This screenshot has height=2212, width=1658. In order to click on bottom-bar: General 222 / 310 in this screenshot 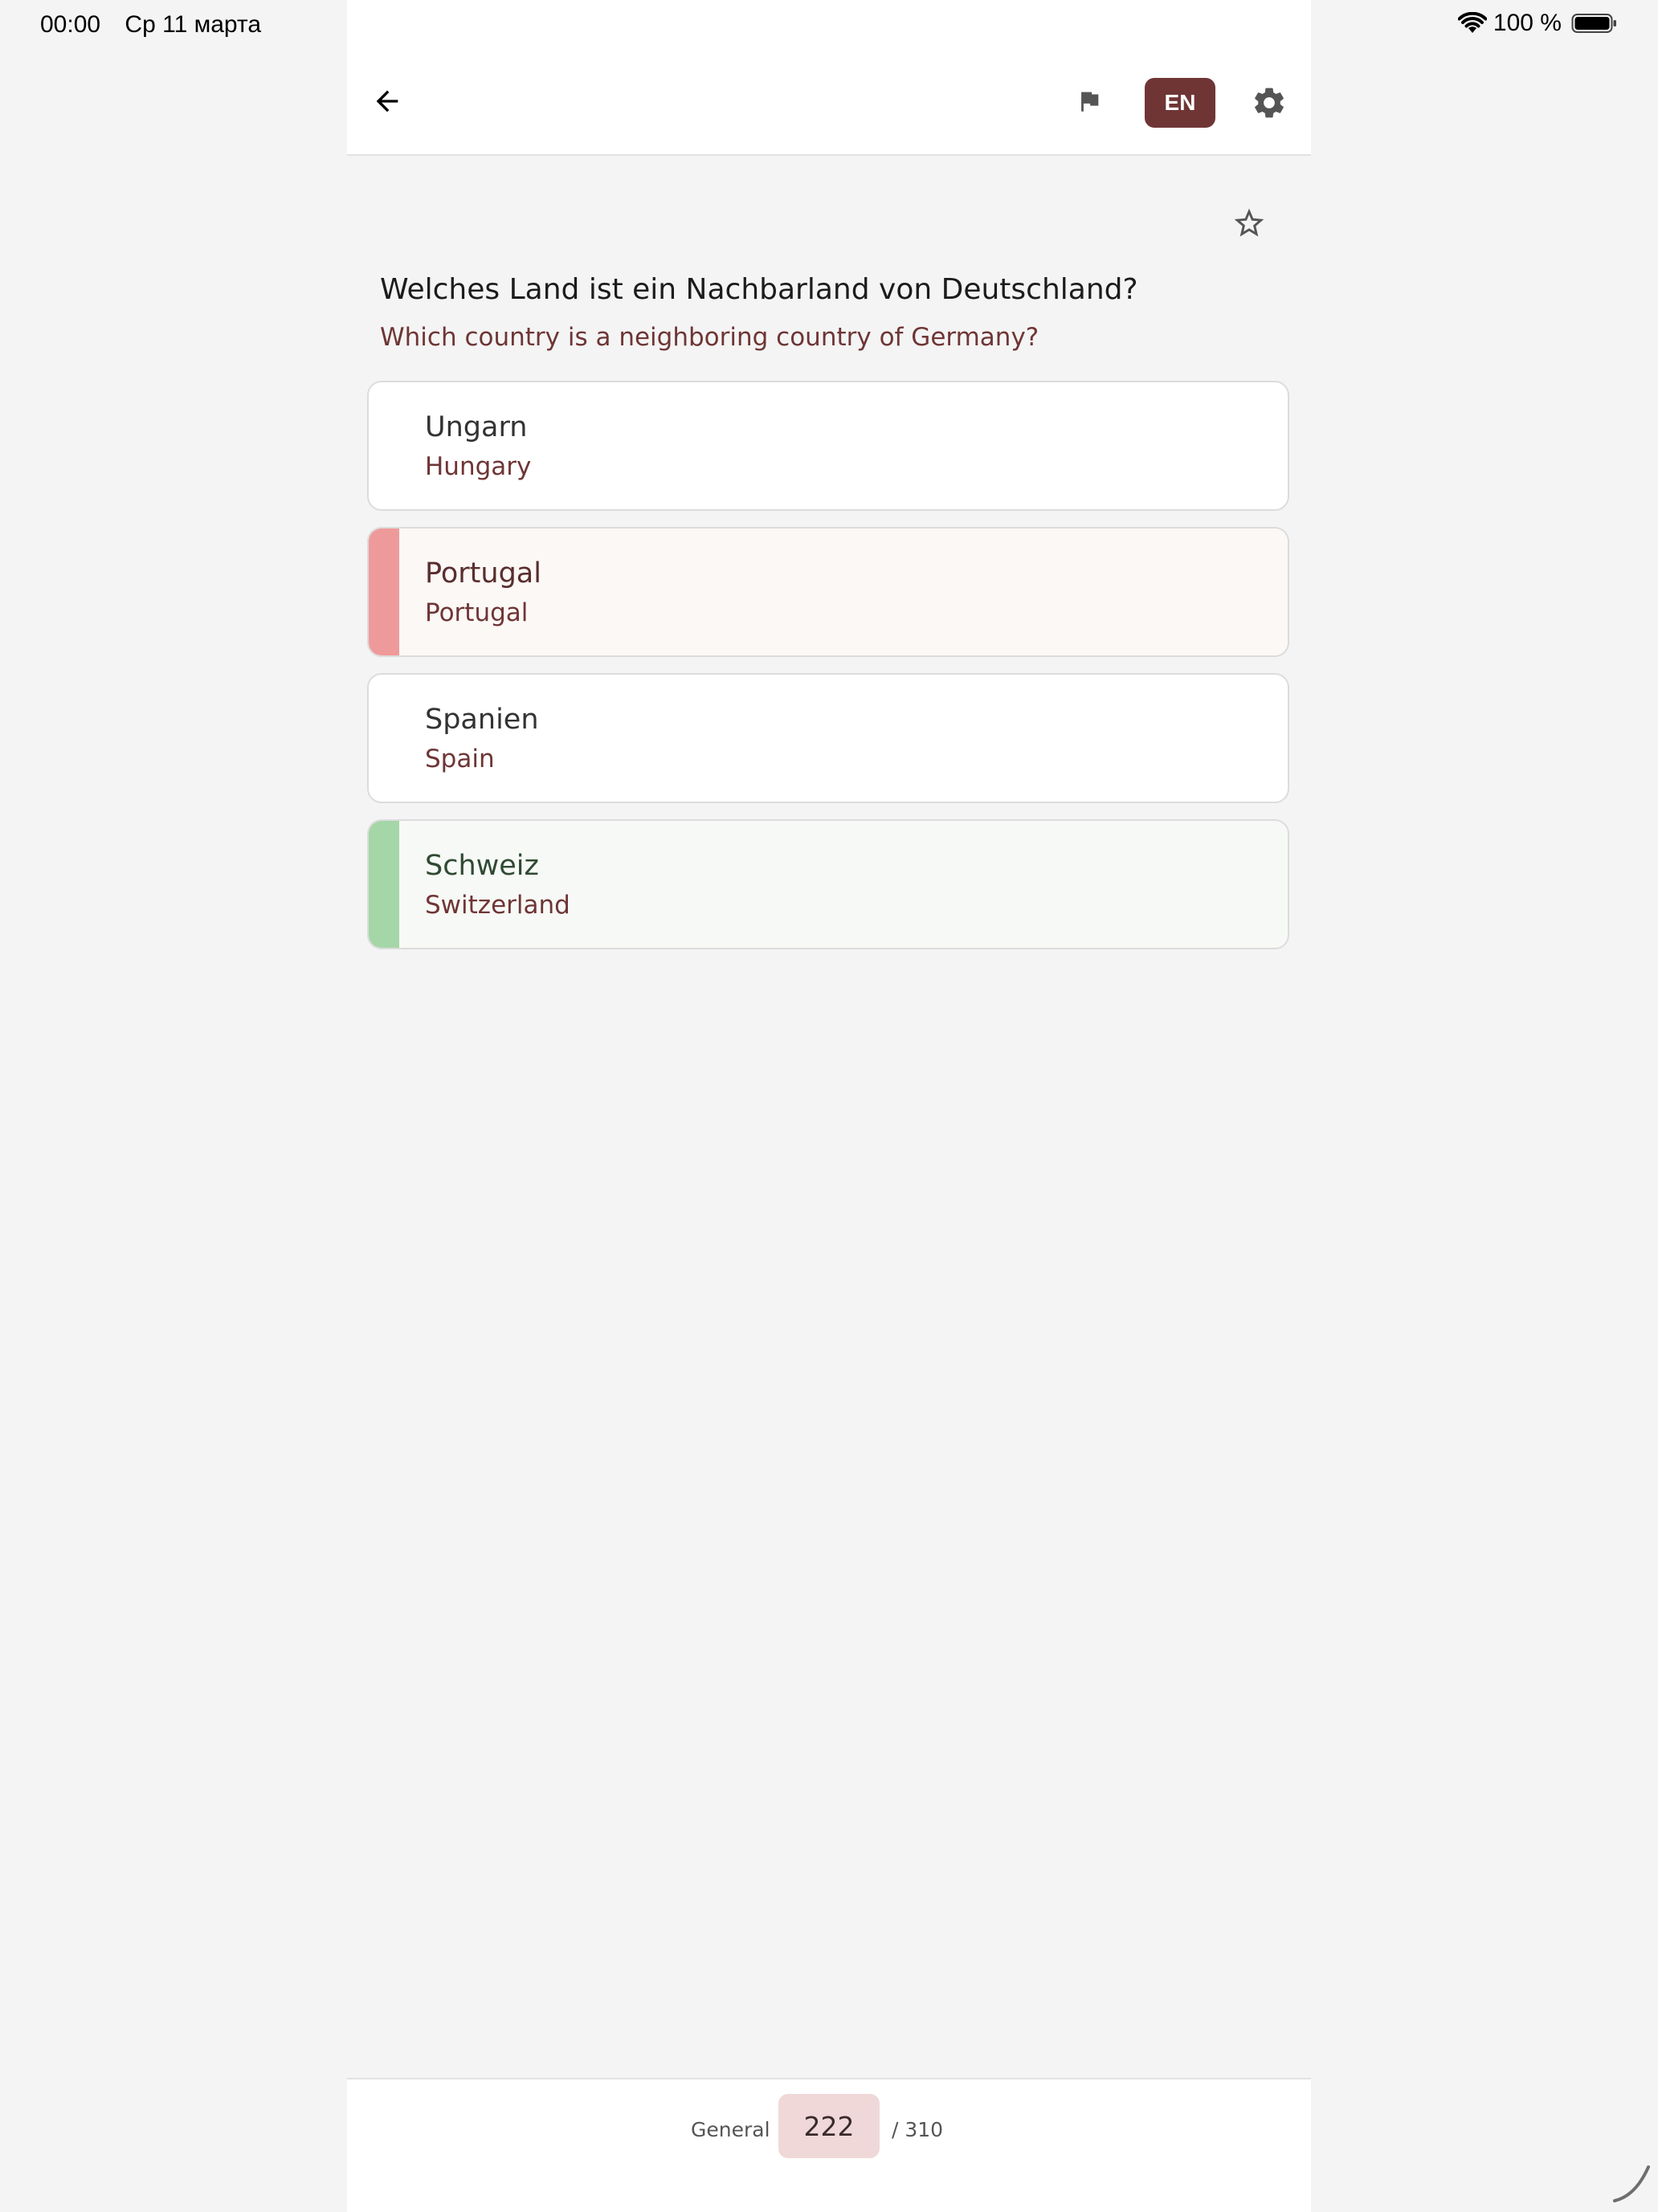, I will do `click(829, 2145)`.